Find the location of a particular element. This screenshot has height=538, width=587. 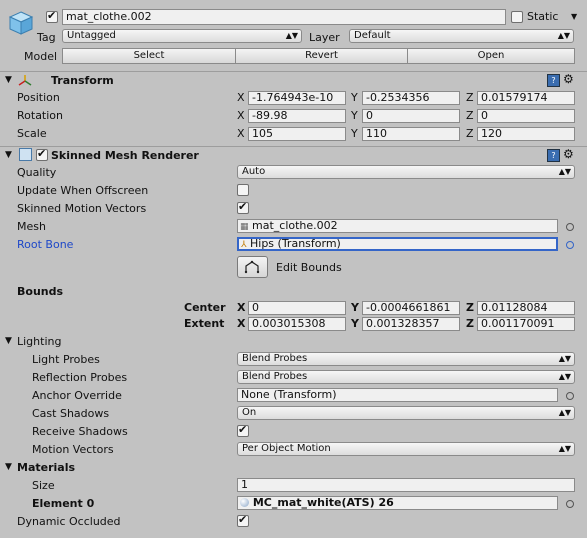

edit-bounds-icon is located at coordinates (252, 267).